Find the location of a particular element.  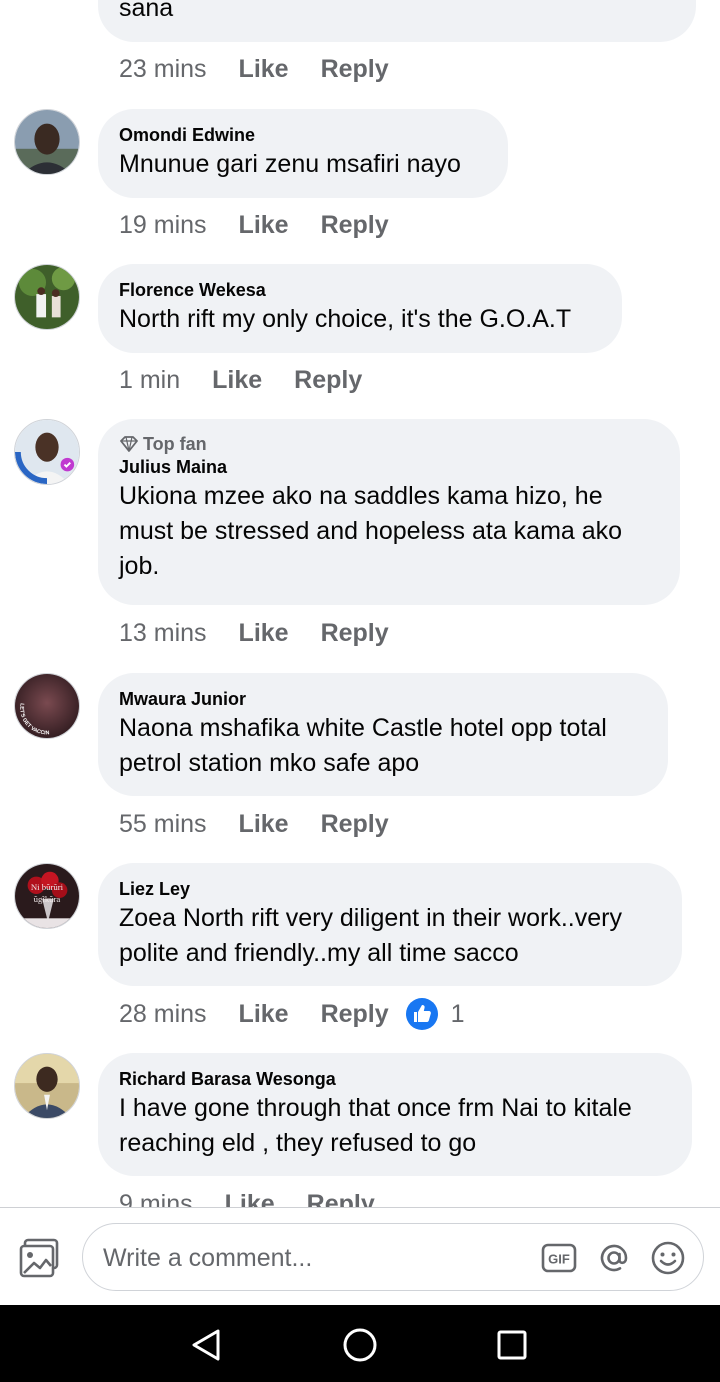

comment-timestamp: 19 mins is located at coordinates (163, 225).